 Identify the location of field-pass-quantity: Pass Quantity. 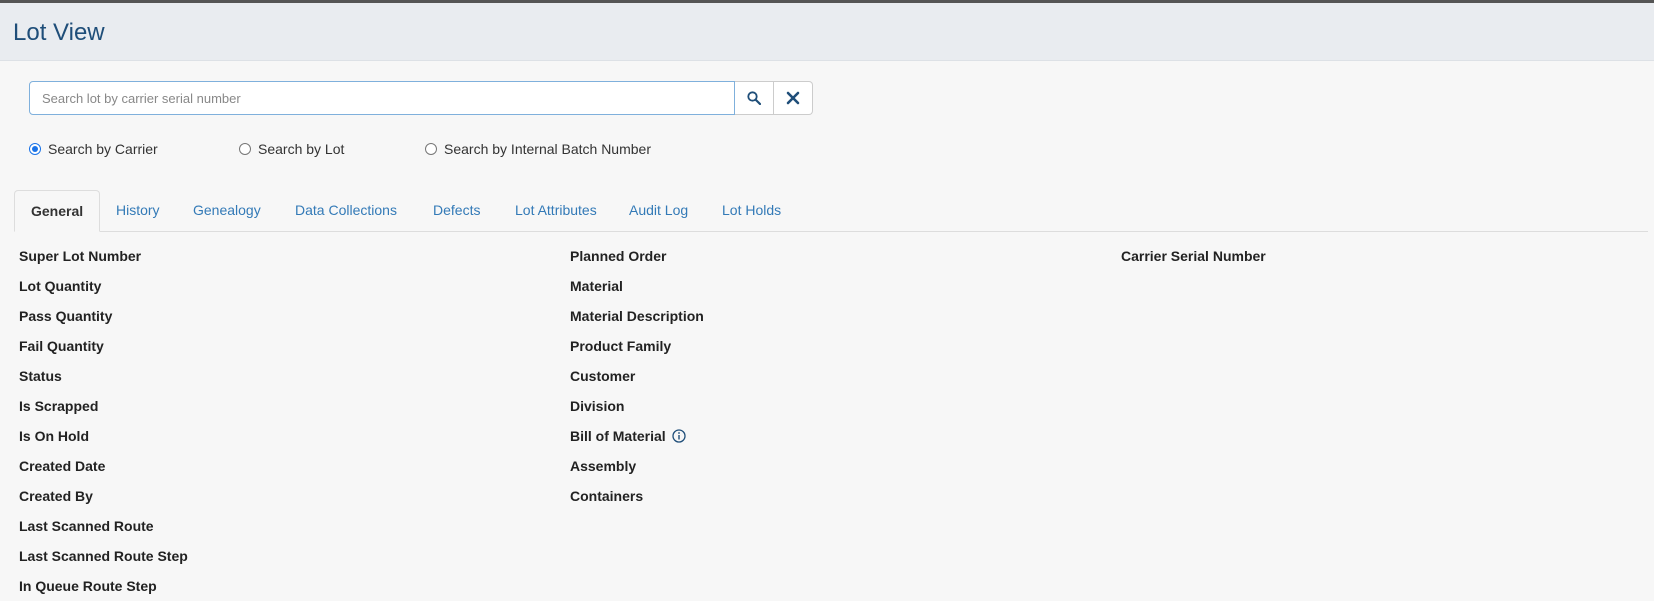
(66, 316).